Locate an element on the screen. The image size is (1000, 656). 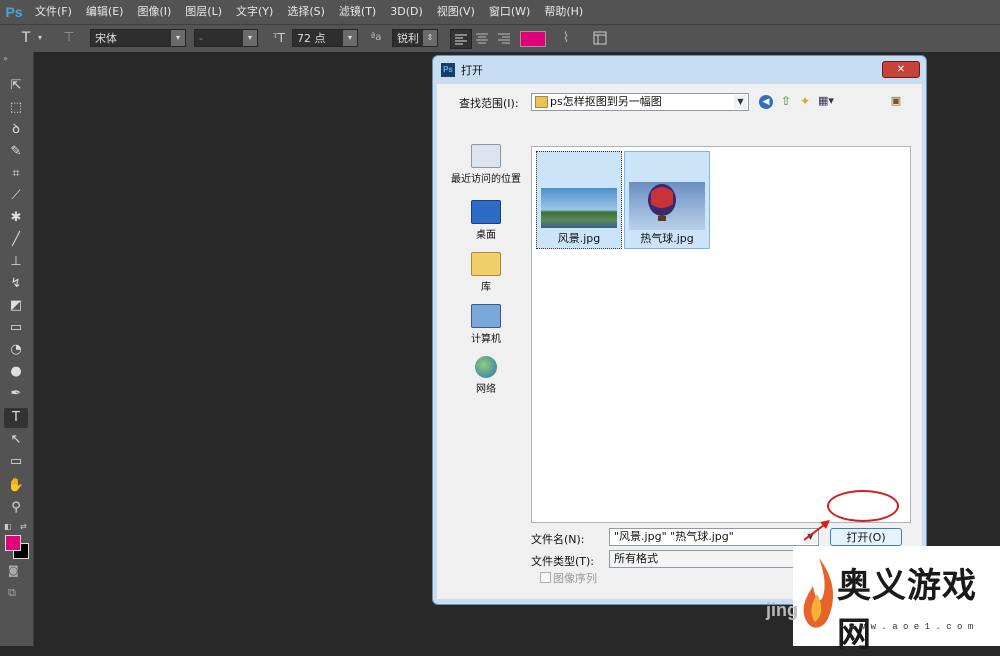
anti-alias-select: 锐利 ⇕ is located at coordinates (415, 38).